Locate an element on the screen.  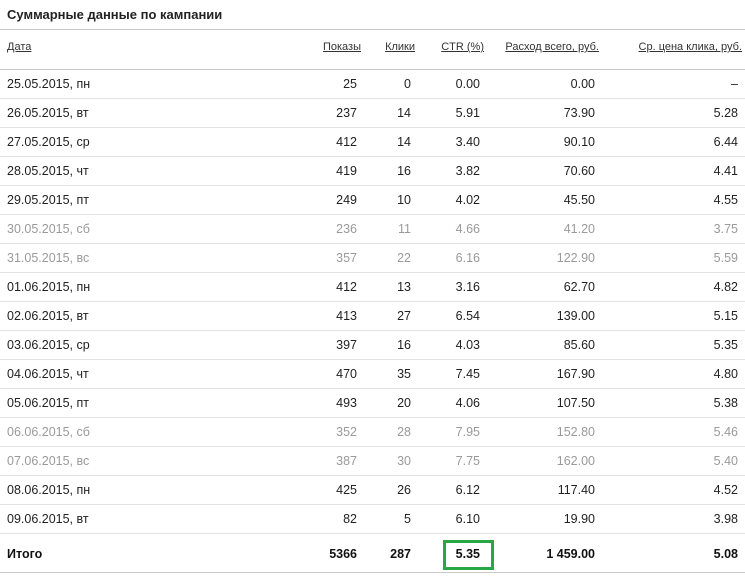
cell-clicks: 35 is located at coordinates (404, 374).